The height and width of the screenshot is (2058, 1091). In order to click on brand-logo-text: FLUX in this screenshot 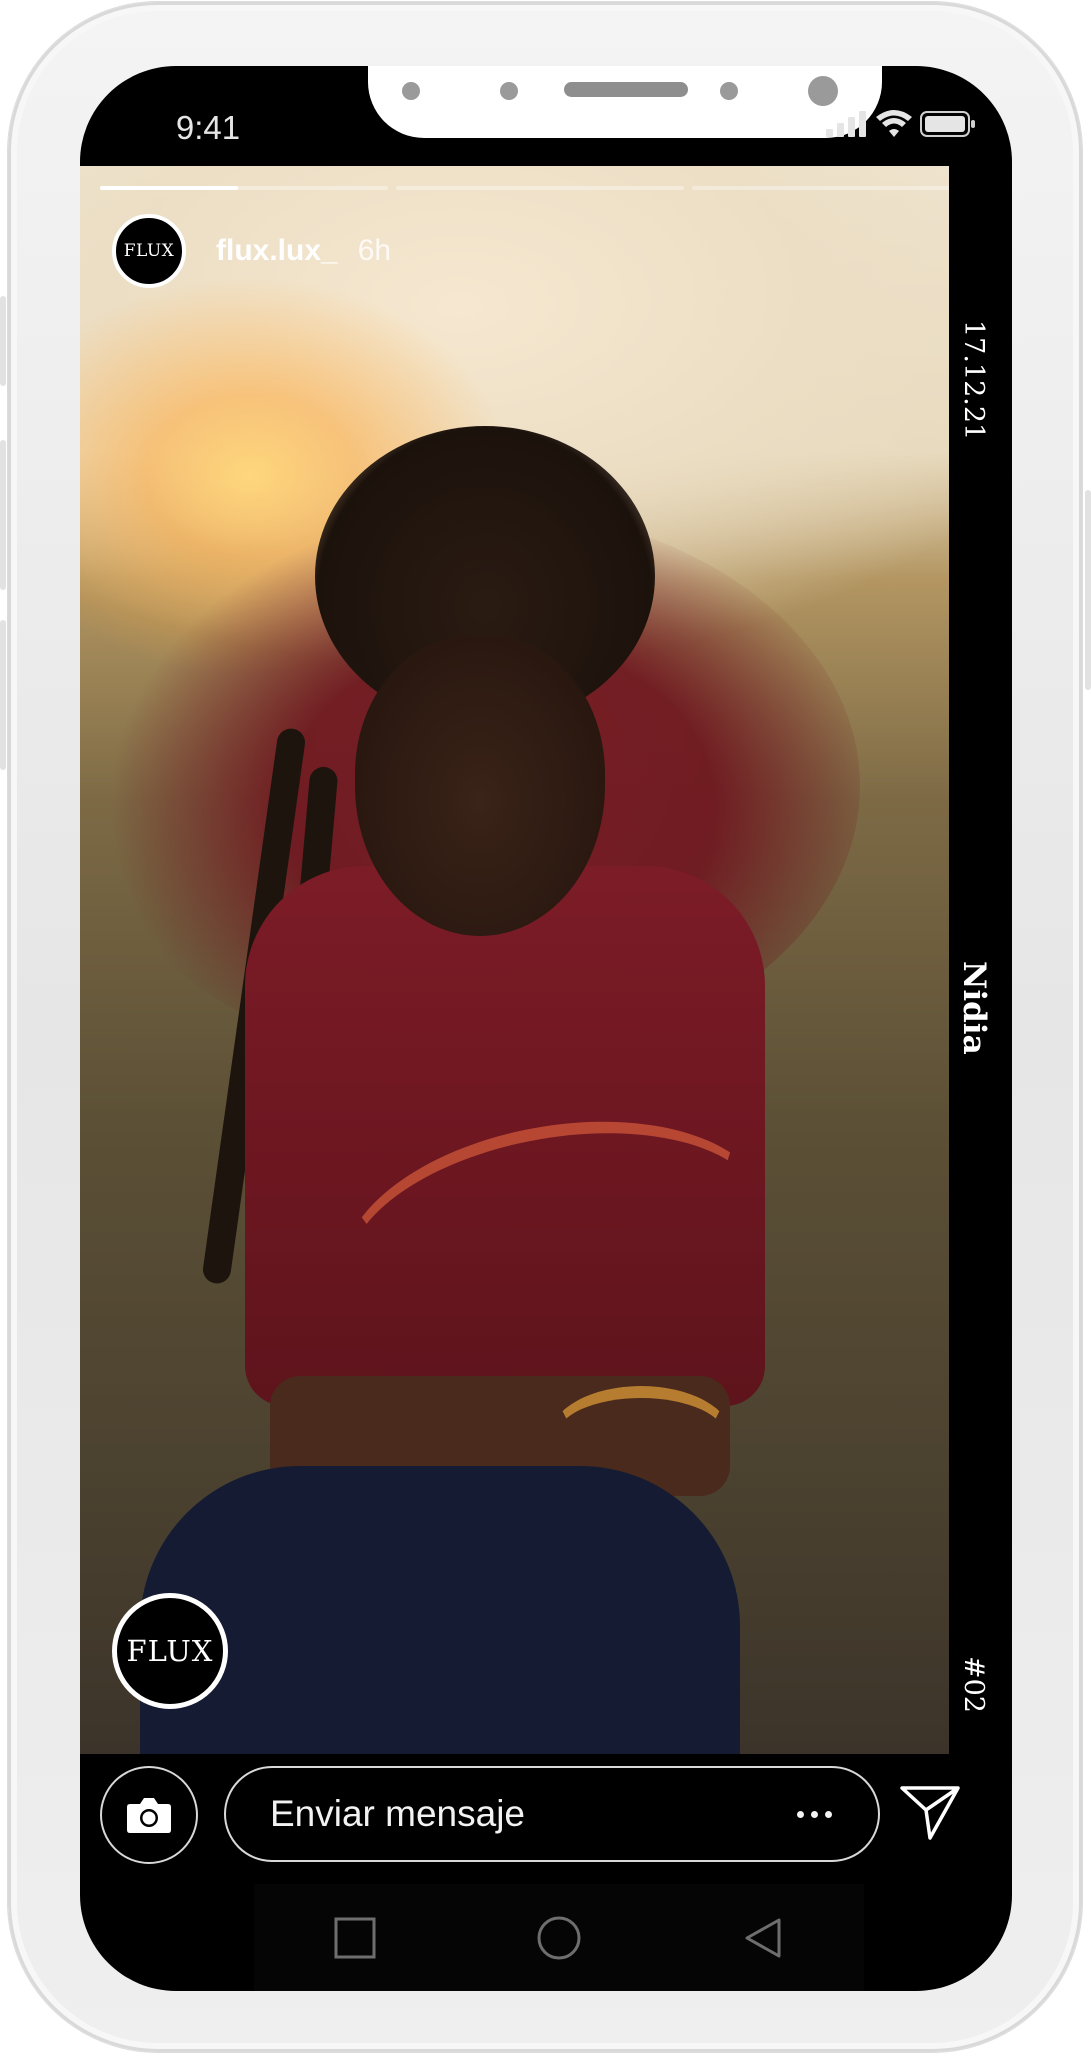, I will do `click(170, 1651)`.